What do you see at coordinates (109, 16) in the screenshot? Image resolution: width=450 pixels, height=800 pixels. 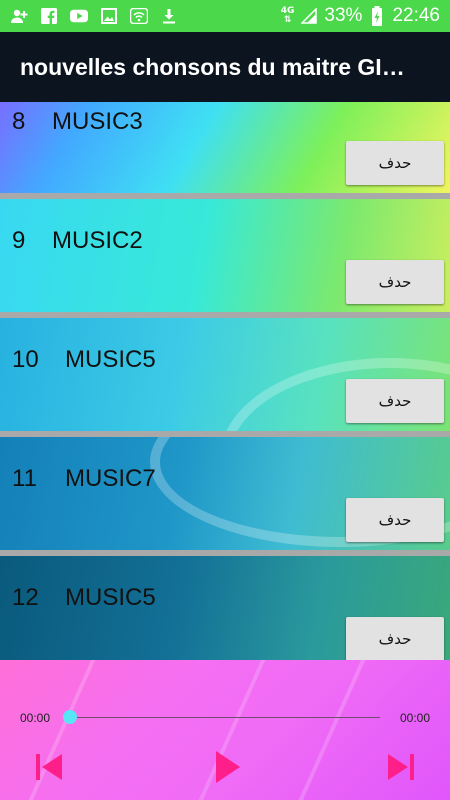 I see `gallery-icon` at bounding box center [109, 16].